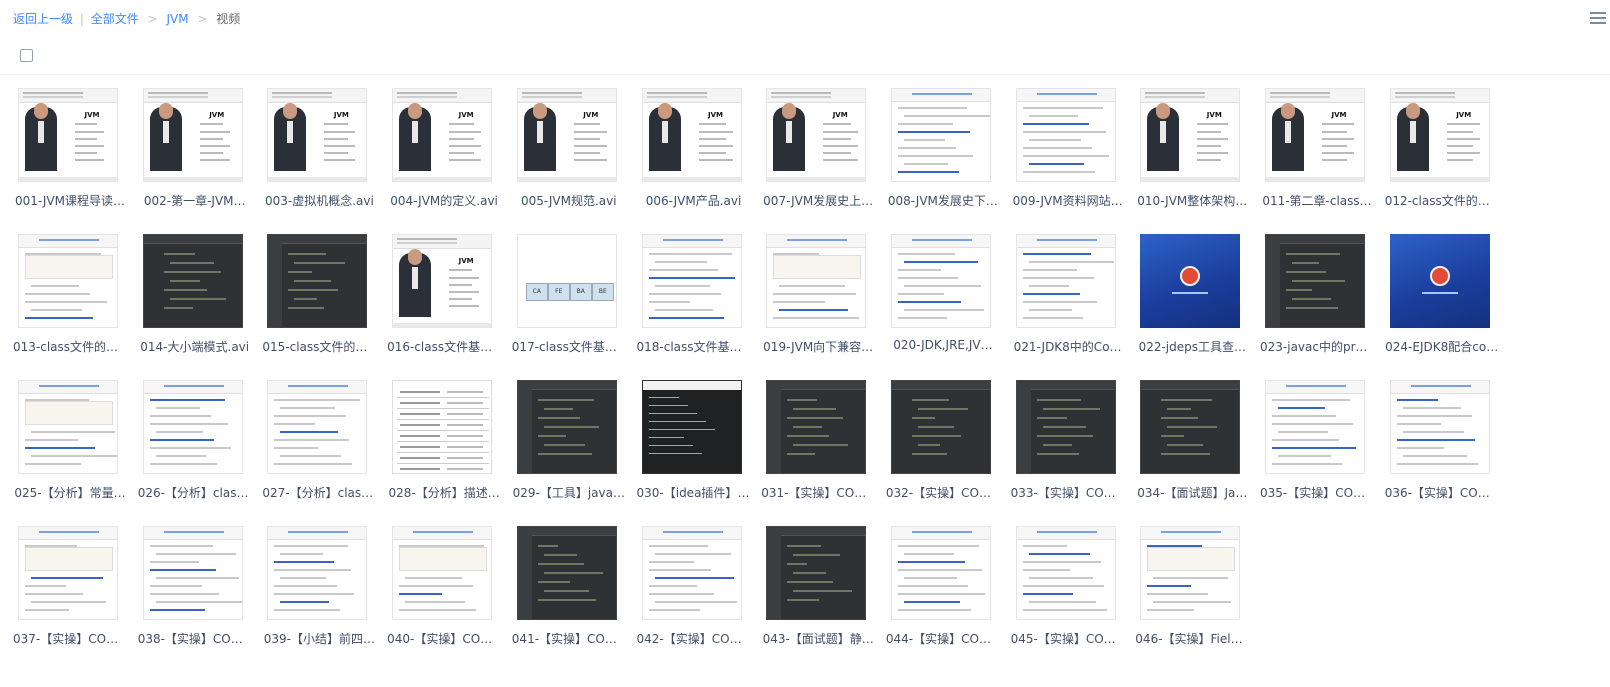 The width and height of the screenshot is (1610, 687). Describe the element at coordinates (177, 19) in the screenshot. I see `folder-jvm-link: JVM` at that location.